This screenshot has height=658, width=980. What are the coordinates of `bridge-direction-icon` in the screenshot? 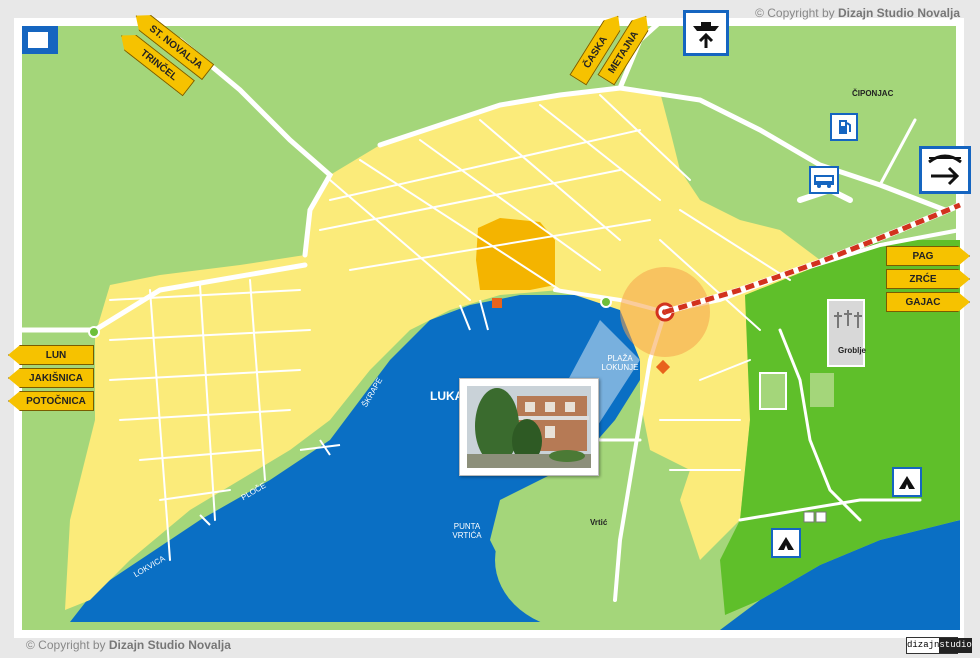 It's located at (945, 170).